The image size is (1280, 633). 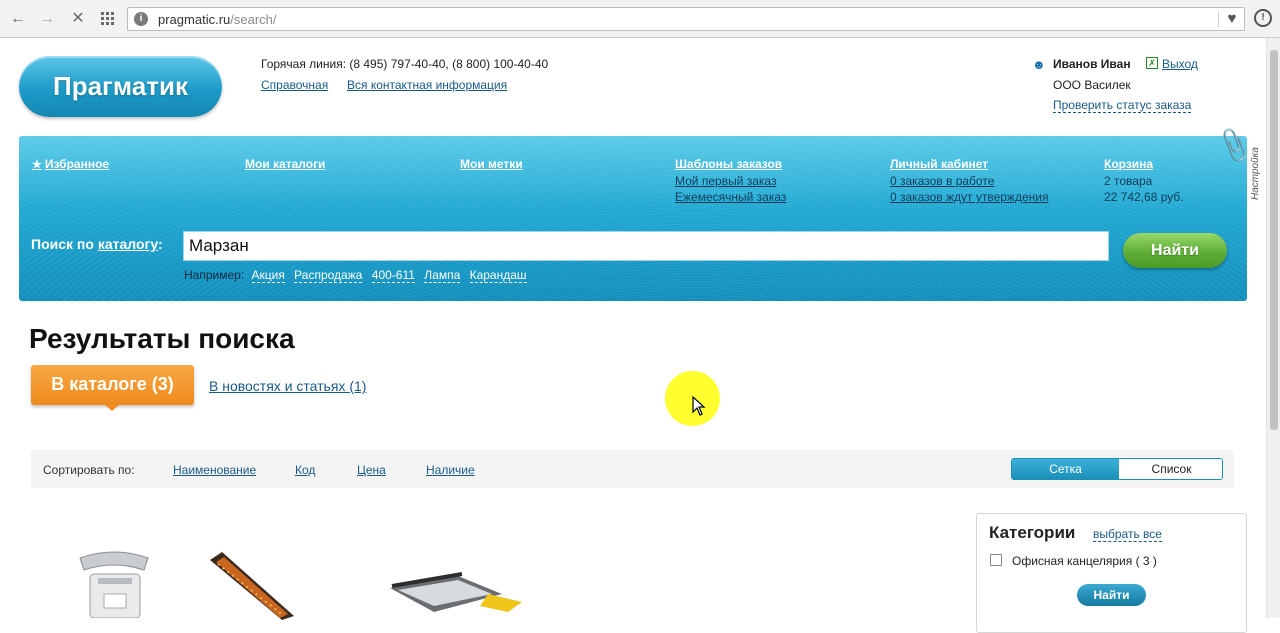 I want to click on help-link: Справочная, so click(x=294, y=85).